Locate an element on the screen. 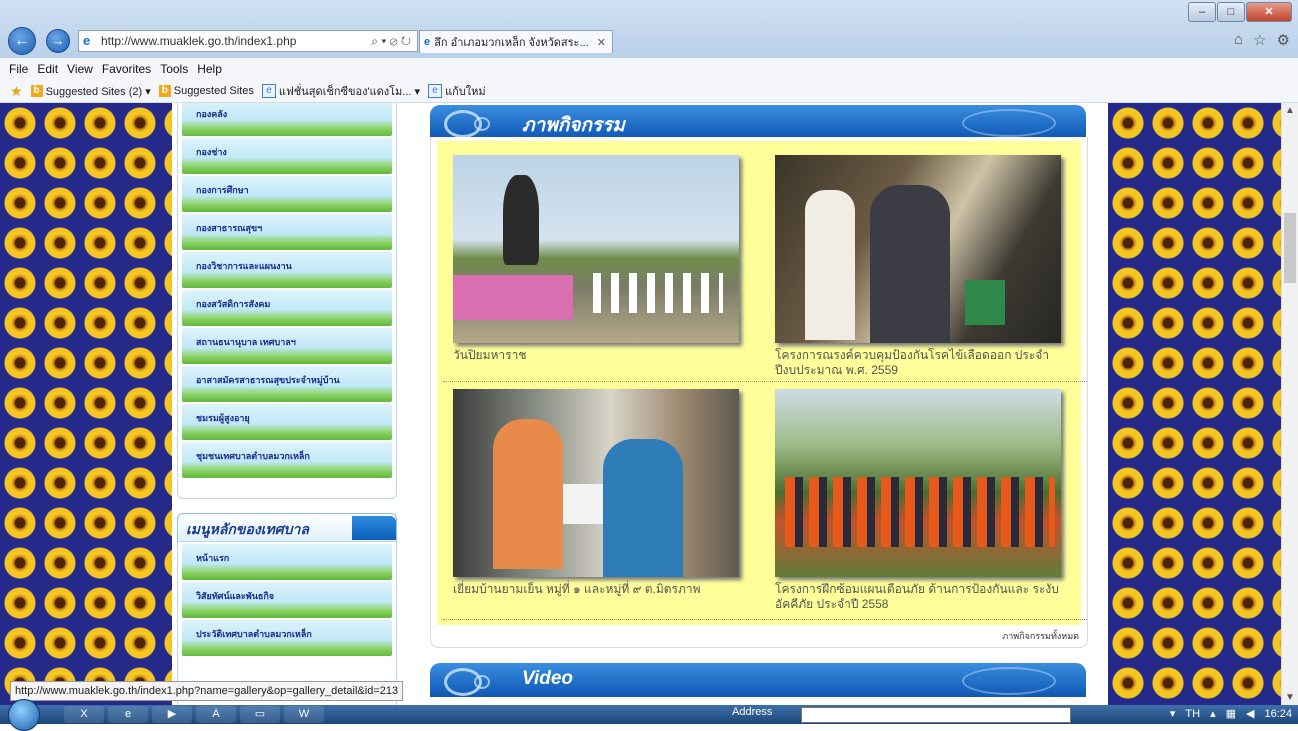  window-controls: – □ ✕ is located at coordinates (1239, 12).